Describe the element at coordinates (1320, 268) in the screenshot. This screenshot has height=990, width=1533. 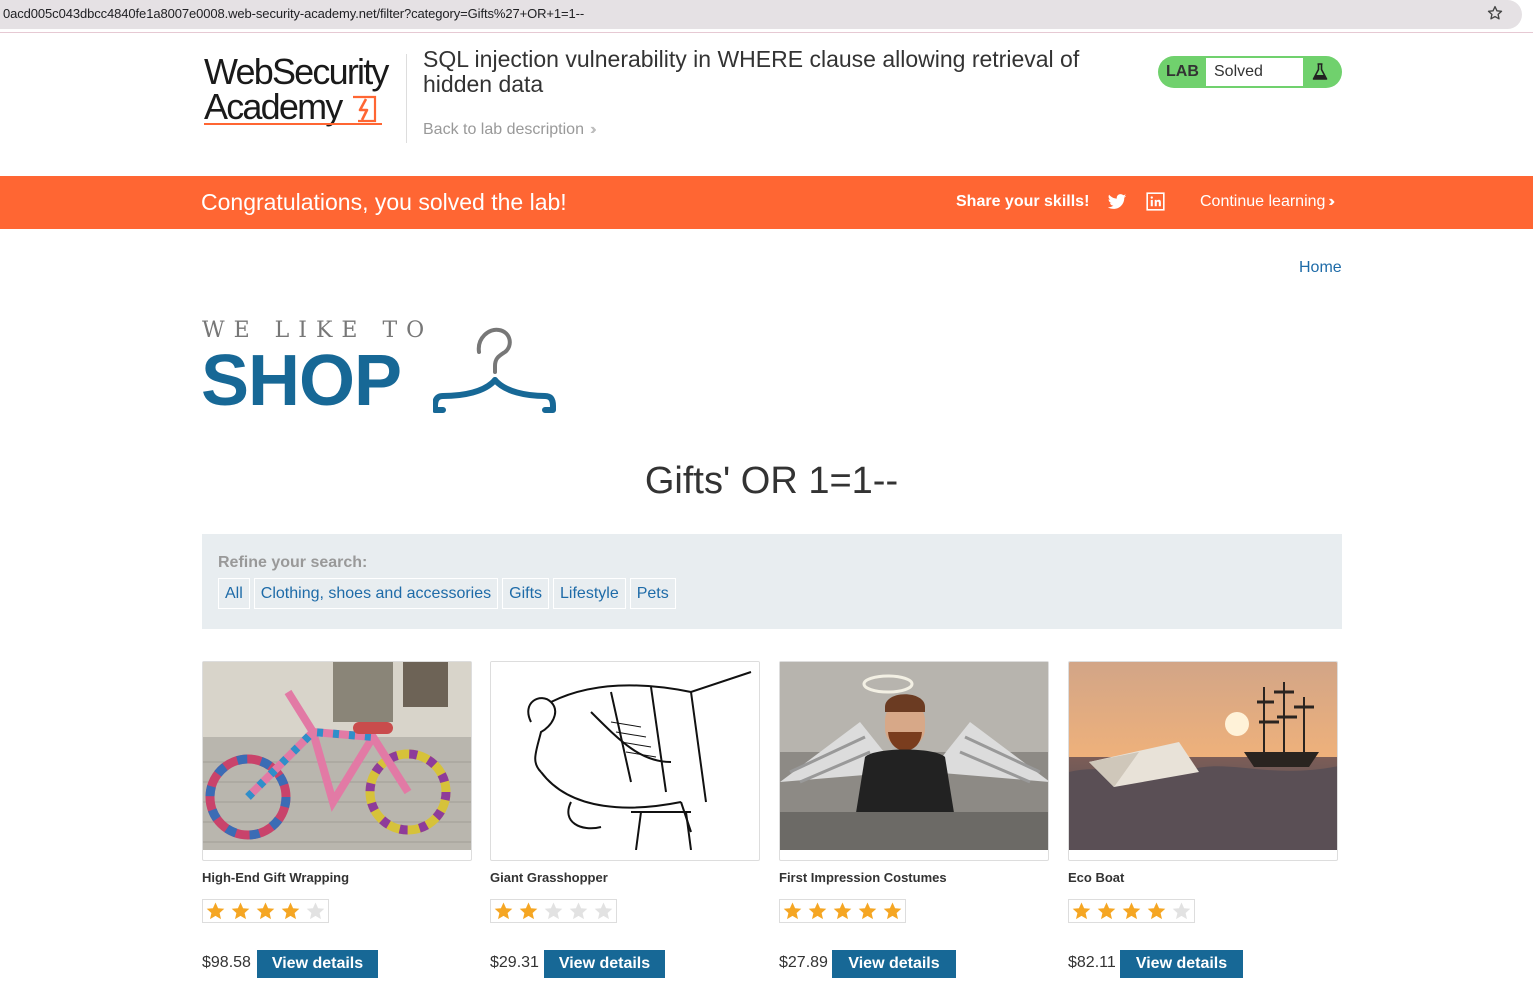
I see `home-link: Home` at that location.